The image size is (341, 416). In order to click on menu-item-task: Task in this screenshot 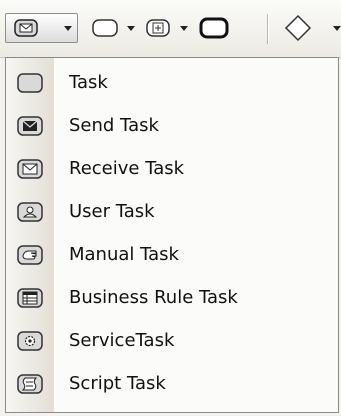, I will do `click(172, 83)`.